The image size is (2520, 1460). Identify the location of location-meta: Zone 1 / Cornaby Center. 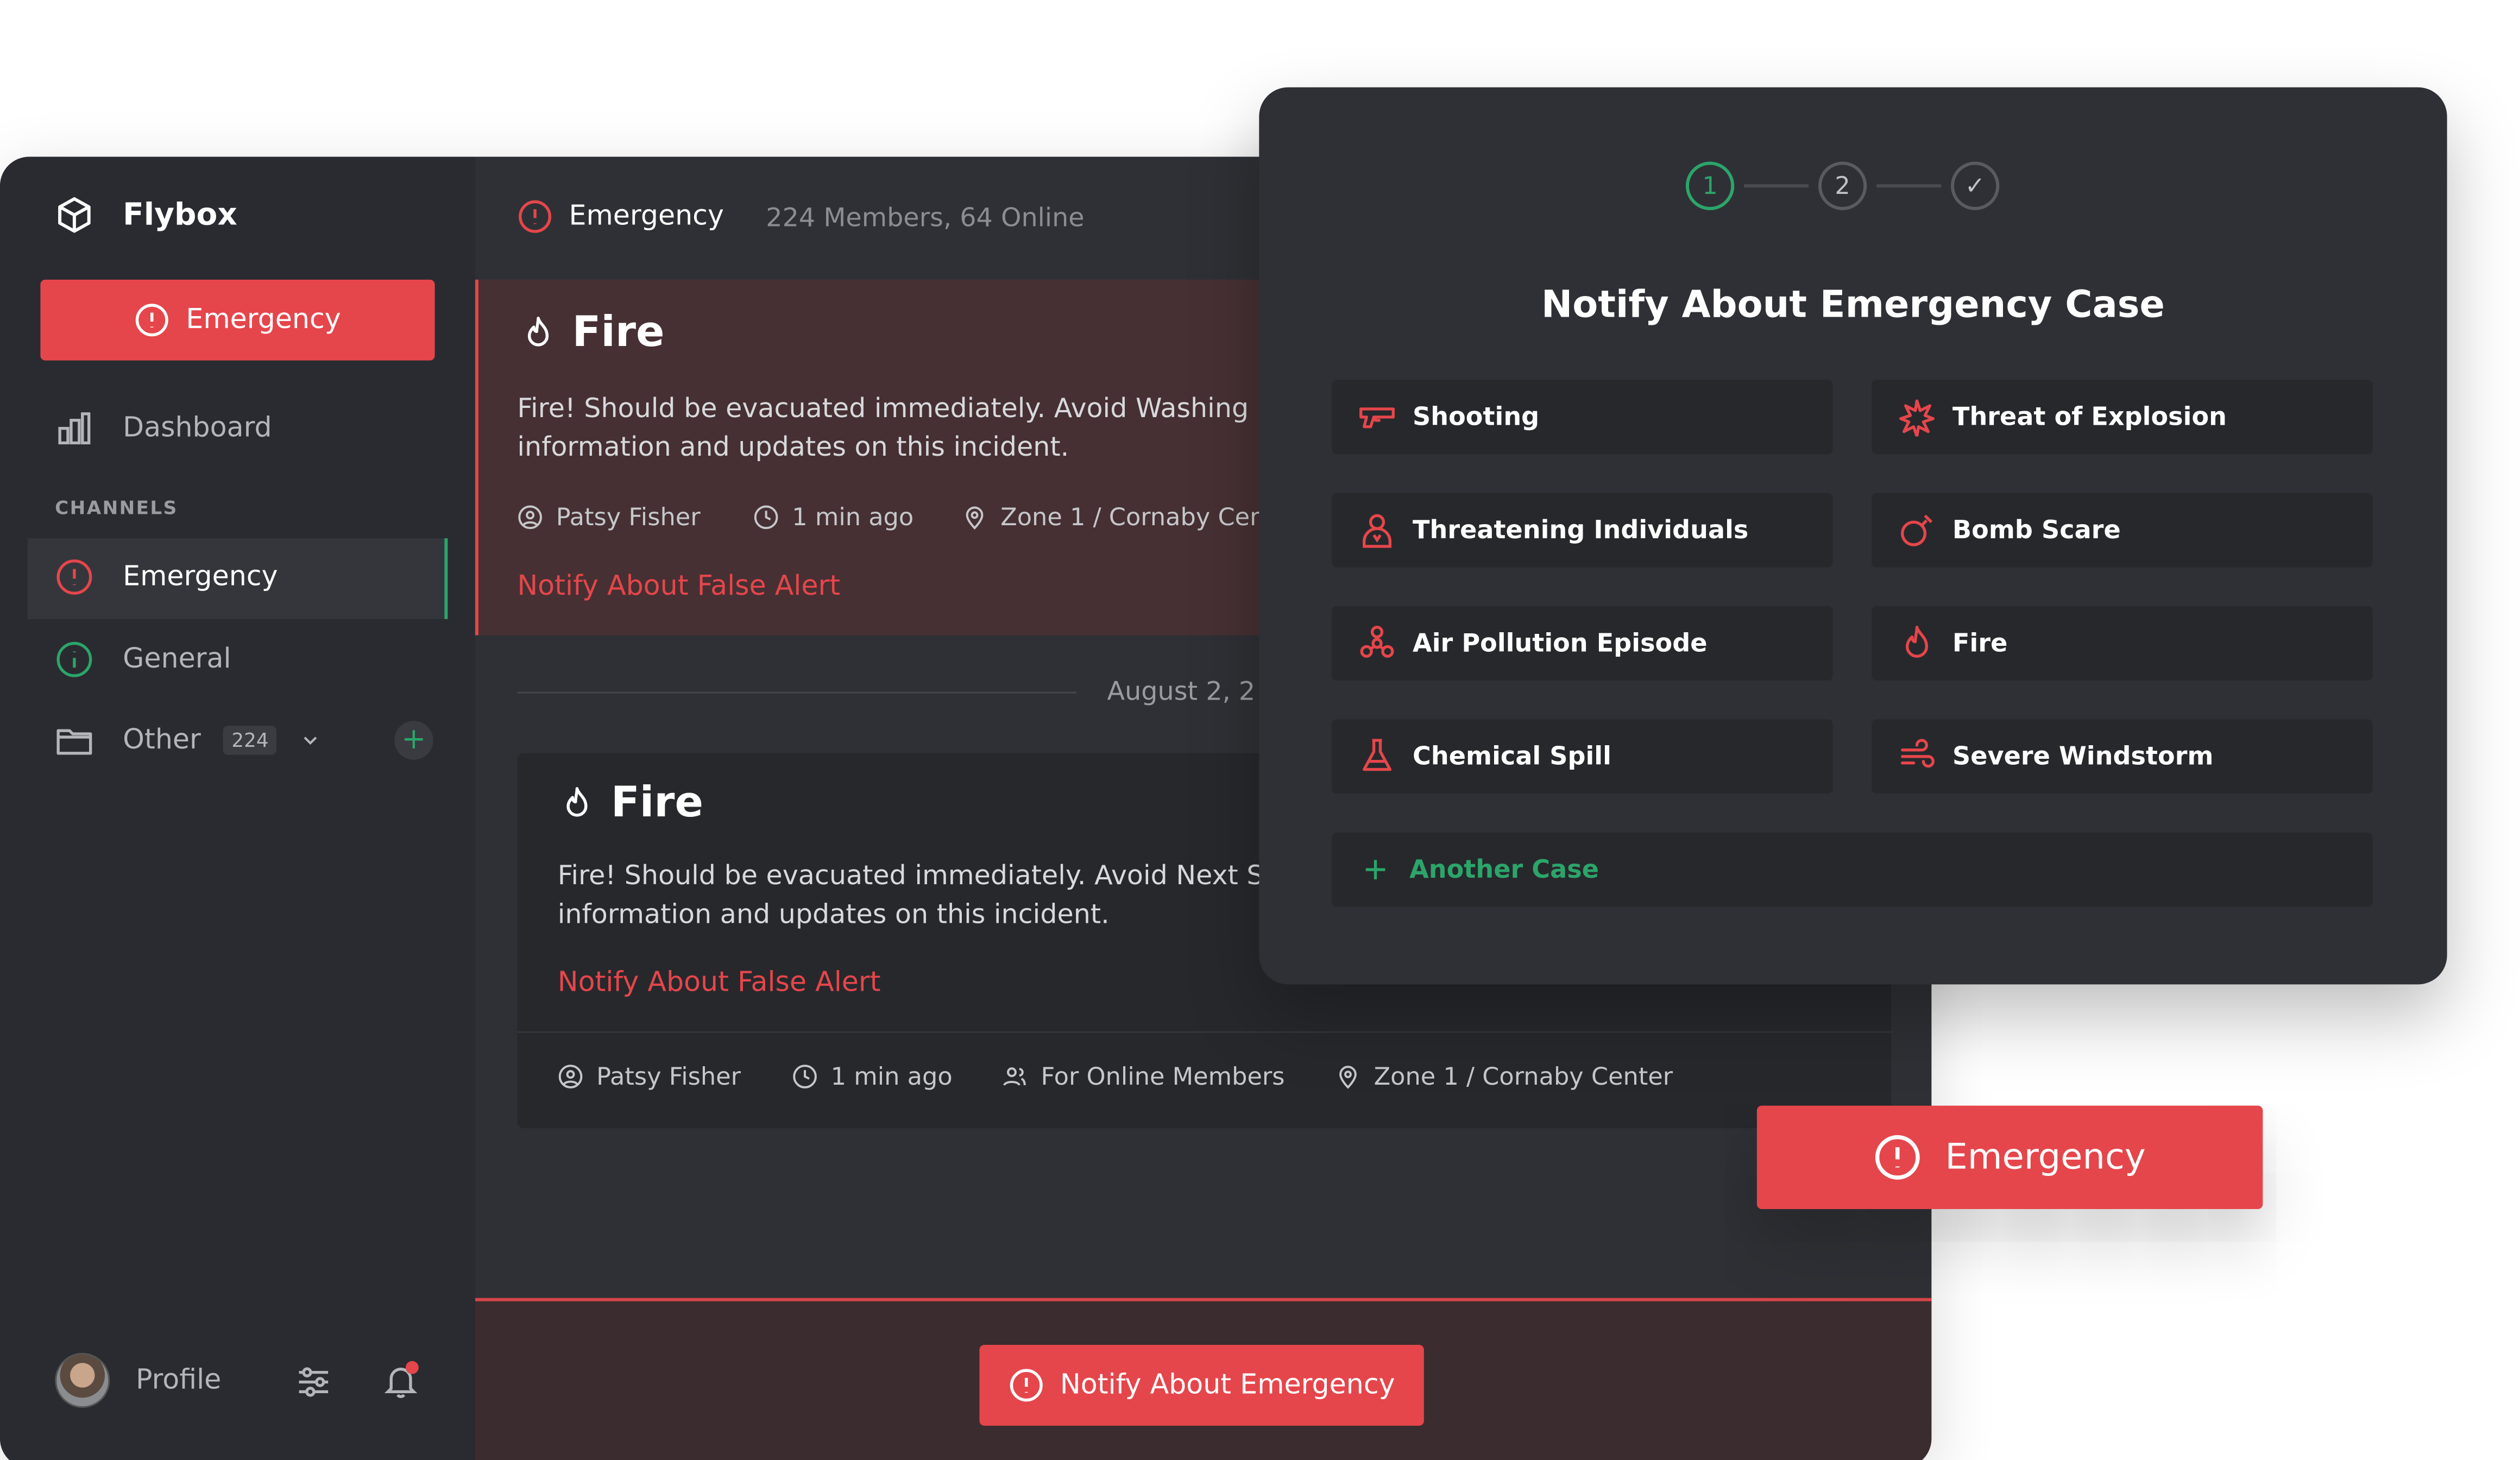
(1504, 1076).